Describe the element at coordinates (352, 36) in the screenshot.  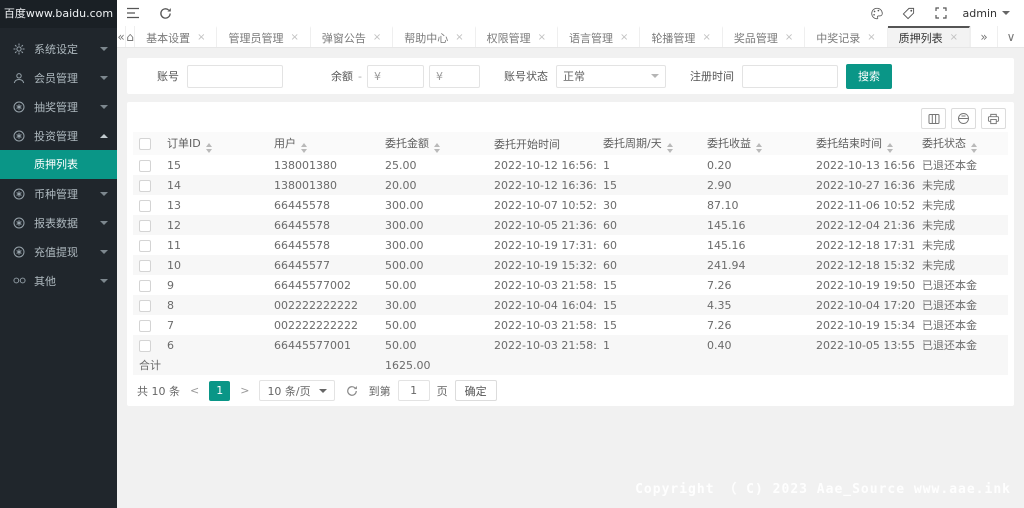
I see `tab-2: 弹窗公告 ×` at that location.